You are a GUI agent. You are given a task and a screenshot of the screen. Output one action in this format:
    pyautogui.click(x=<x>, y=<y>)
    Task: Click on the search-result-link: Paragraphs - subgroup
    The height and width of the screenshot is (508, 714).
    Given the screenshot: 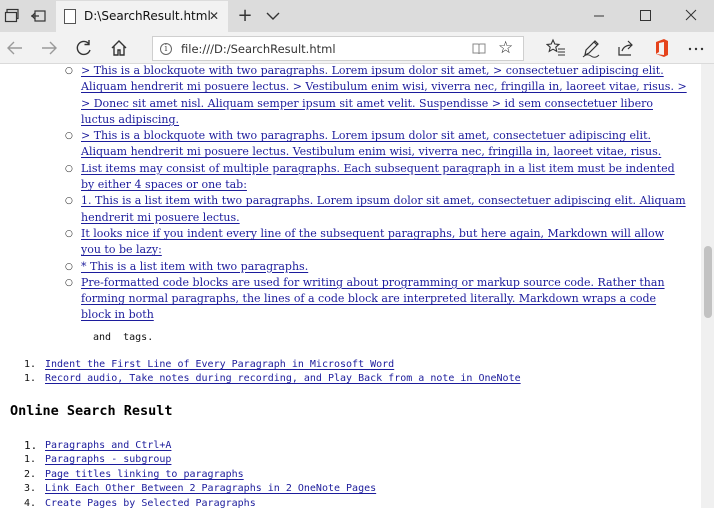 What is the action you would take?
    pyautogui.click(x=108, y=459)
    